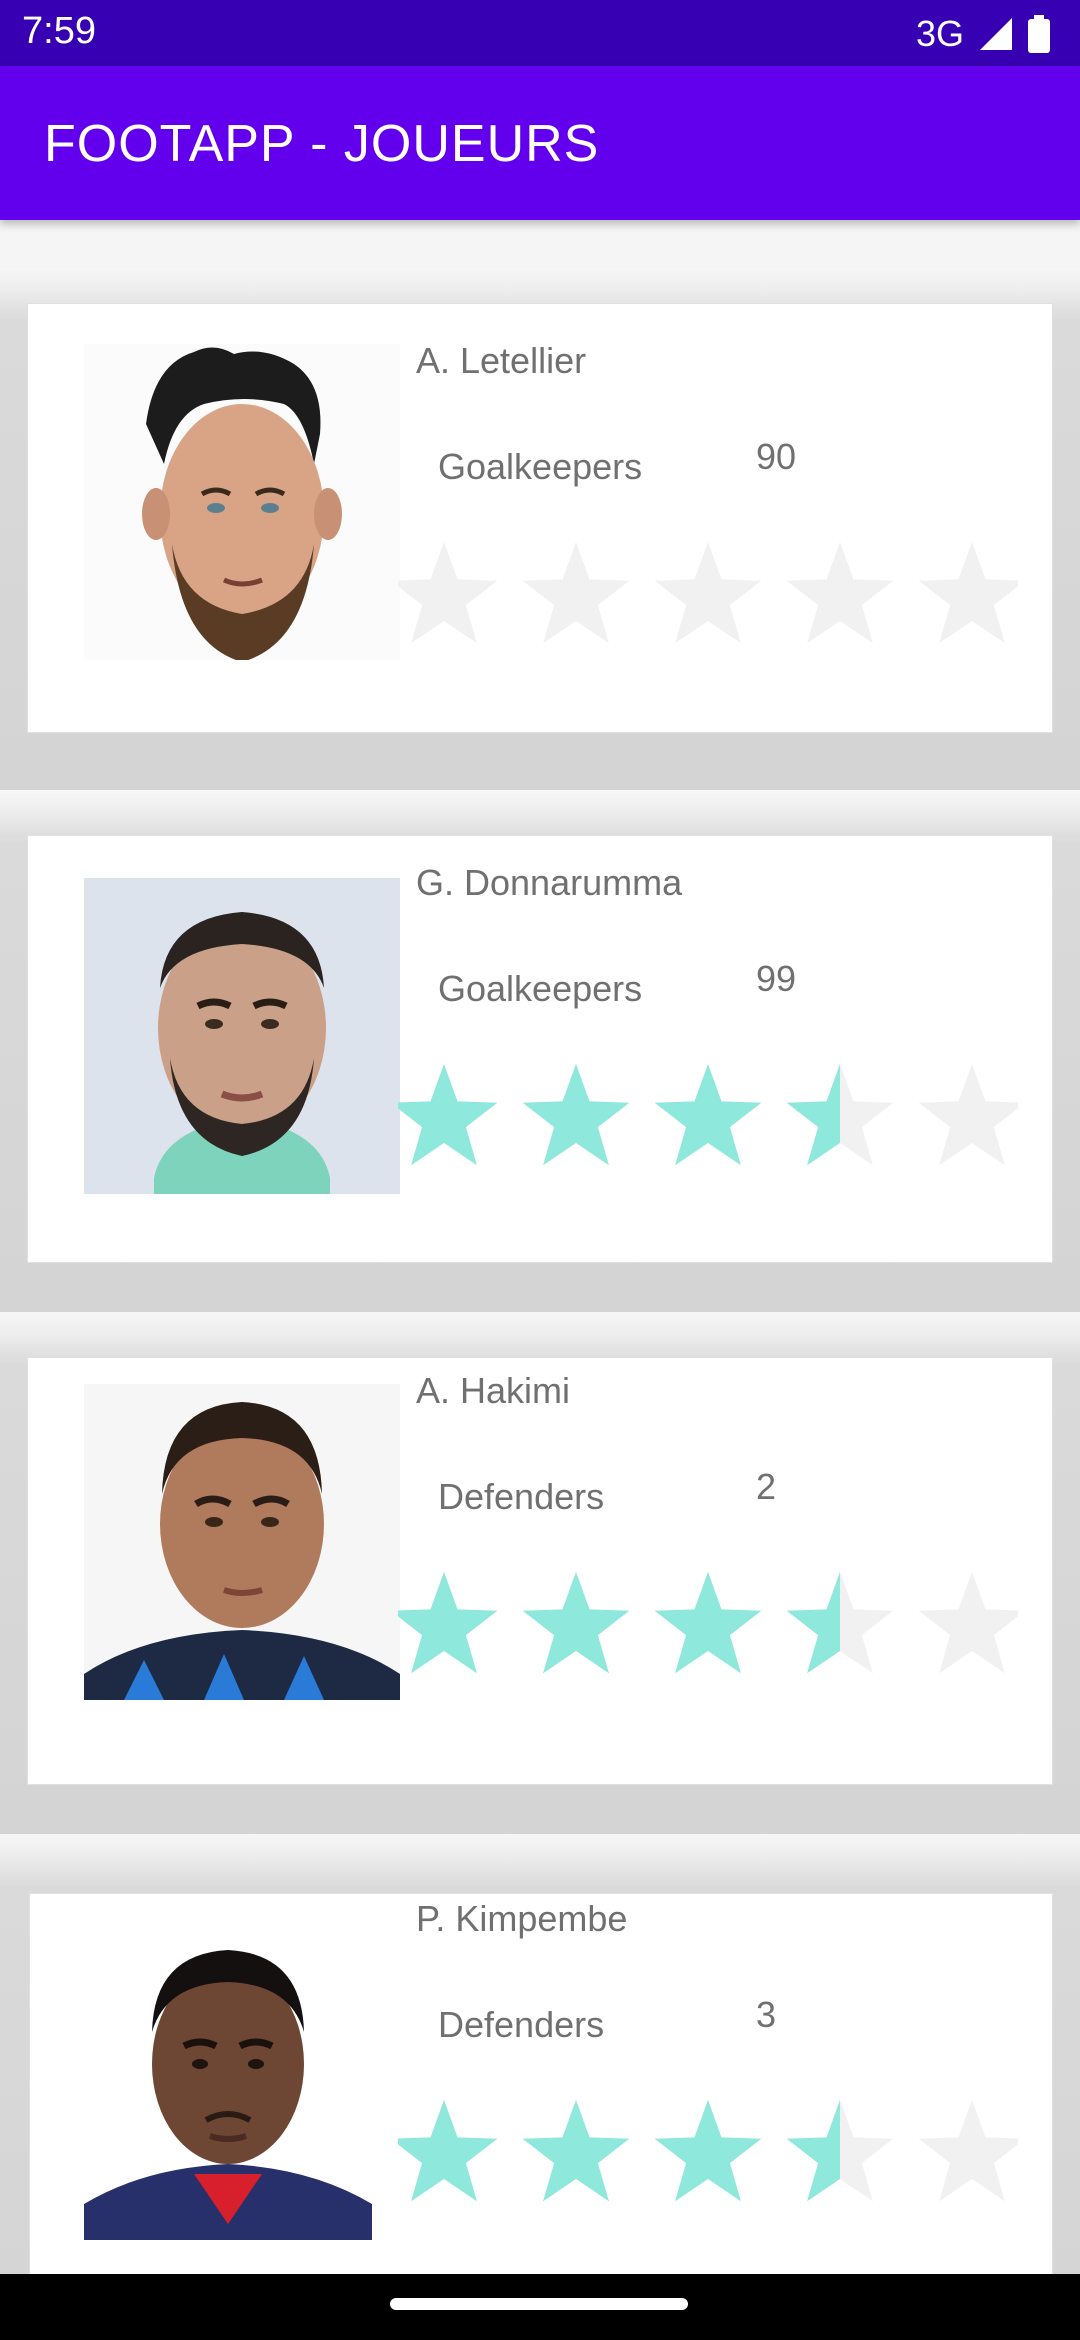 This screenshot has height=2340, width=1080. Describe the element at coordinates (766, 1486) in the screenshot. I see `player-number: 2` at that location.